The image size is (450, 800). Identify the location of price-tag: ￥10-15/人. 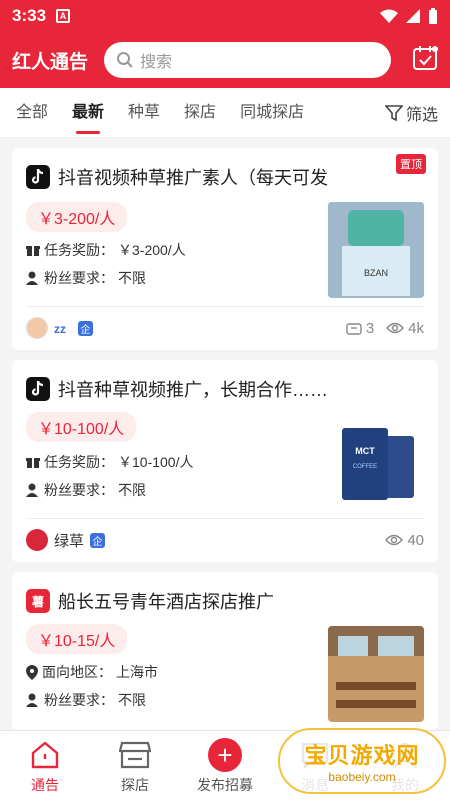
(77, 639).